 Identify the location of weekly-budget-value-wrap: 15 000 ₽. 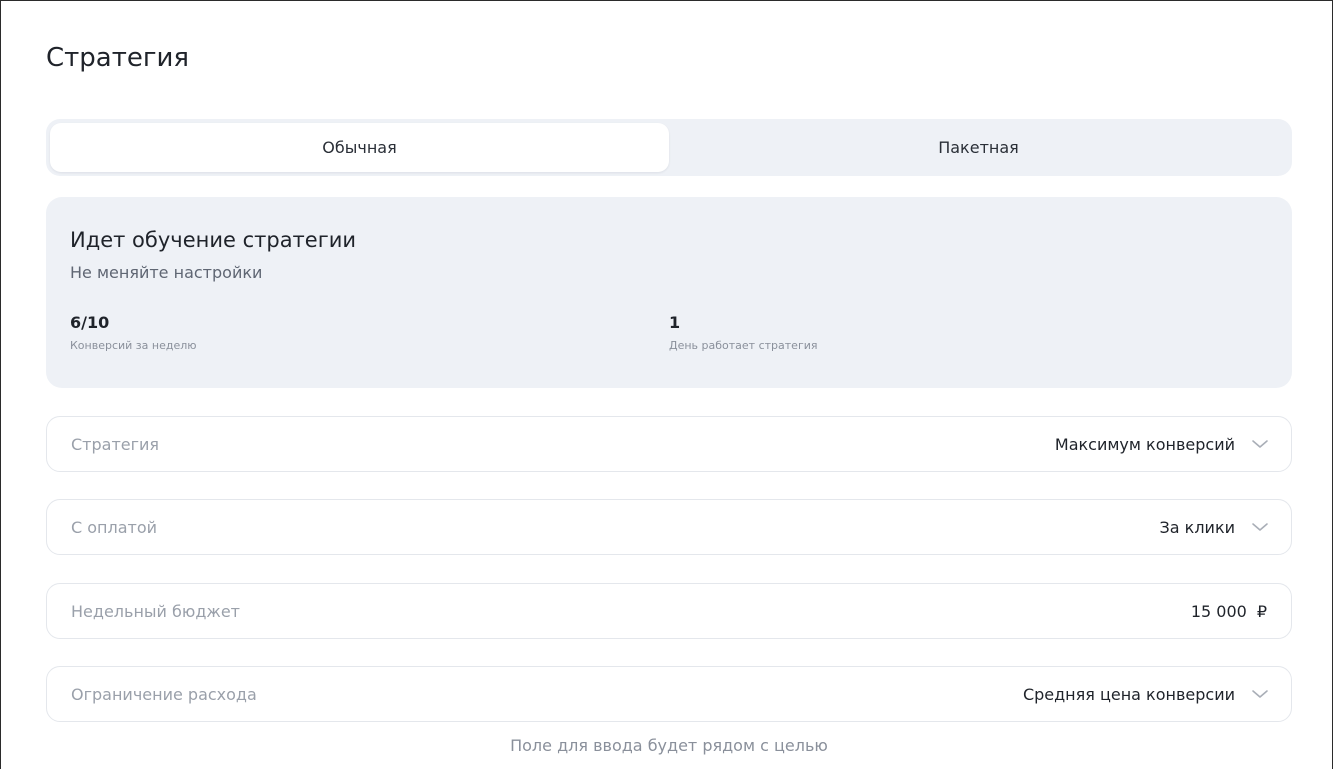
(1229, 611).